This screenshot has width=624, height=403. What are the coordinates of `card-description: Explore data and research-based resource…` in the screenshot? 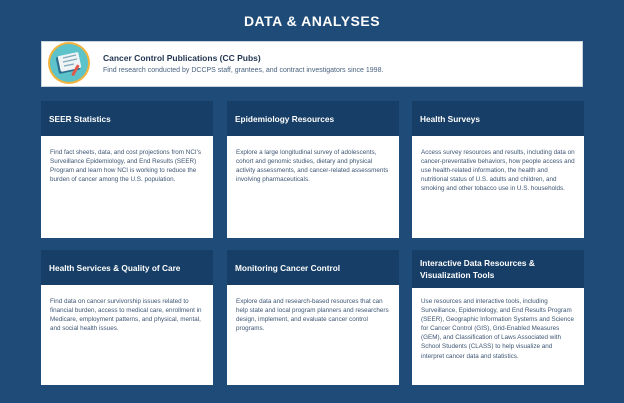 It's located at (313, 335).